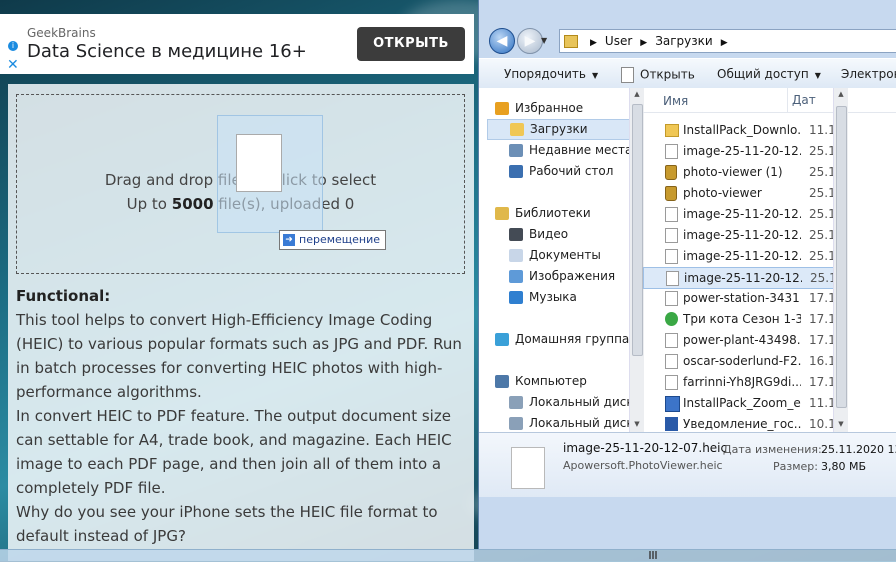 The height and width of the screenshot is (562, 896). What do you see at coordinates (411, 44) in the screenshot?
I see `ad-open-button: ОТКРЫТЬ` at bounding box center [411, 44].